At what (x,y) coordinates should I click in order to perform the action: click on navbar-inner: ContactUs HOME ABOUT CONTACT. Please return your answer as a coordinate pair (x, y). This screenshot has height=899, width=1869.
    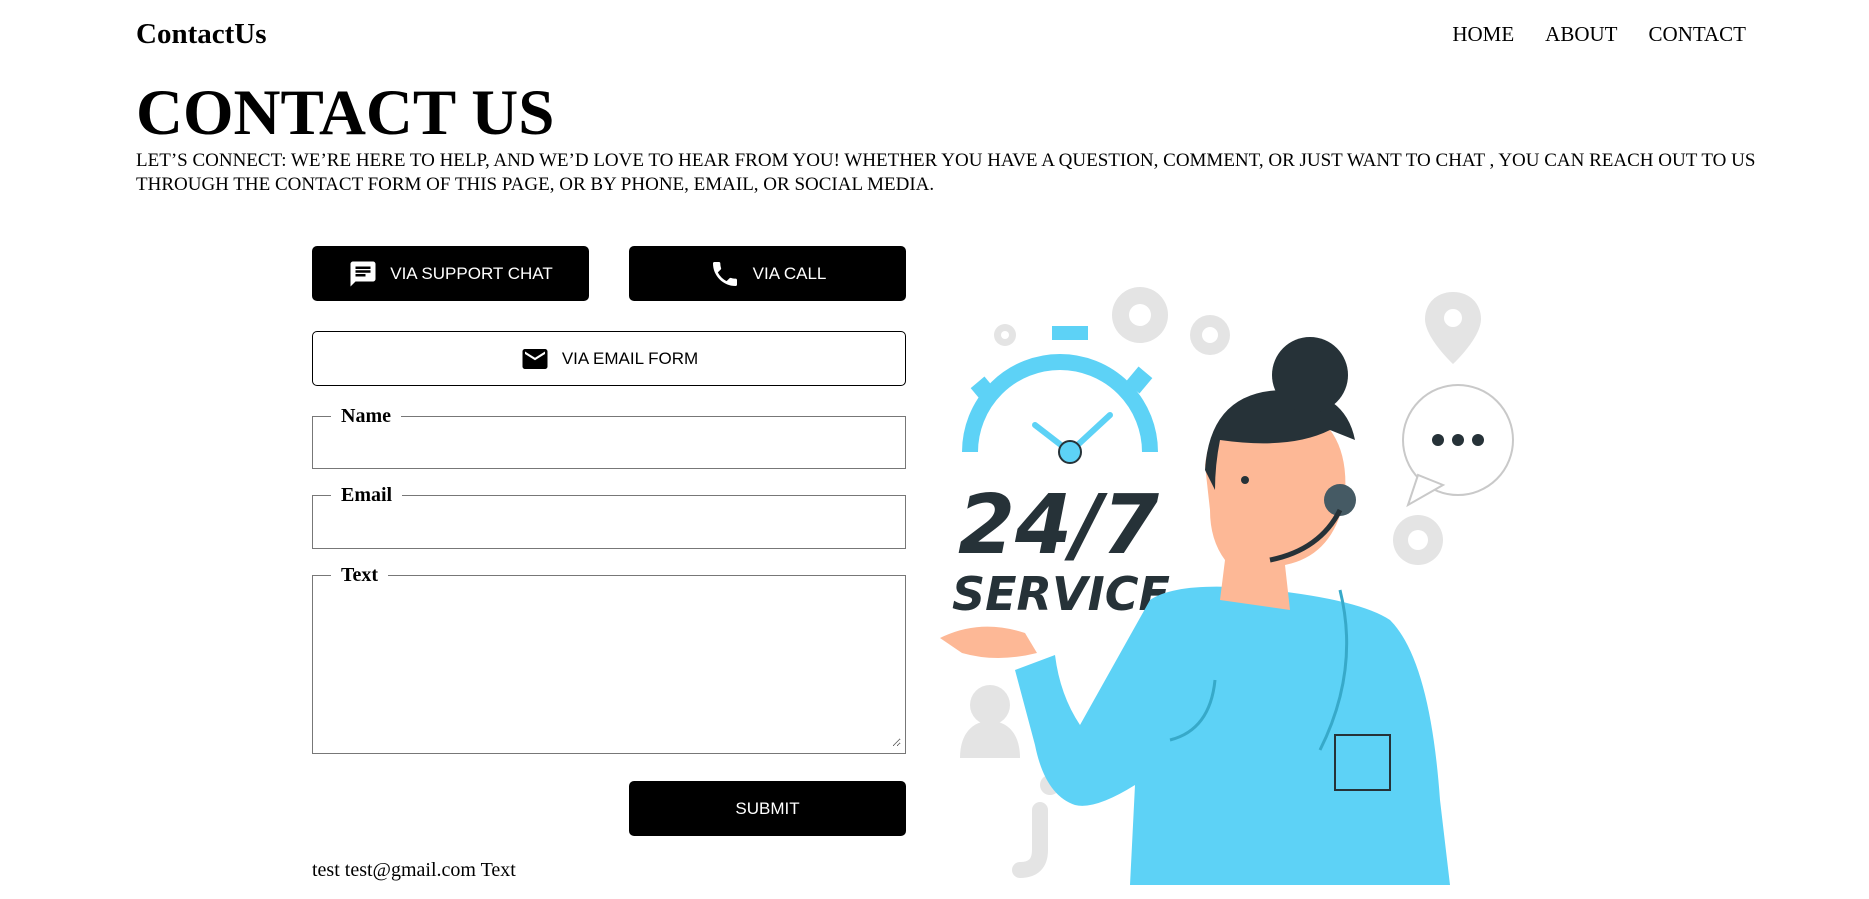
    Looking at the image, I should click on (941, 36).